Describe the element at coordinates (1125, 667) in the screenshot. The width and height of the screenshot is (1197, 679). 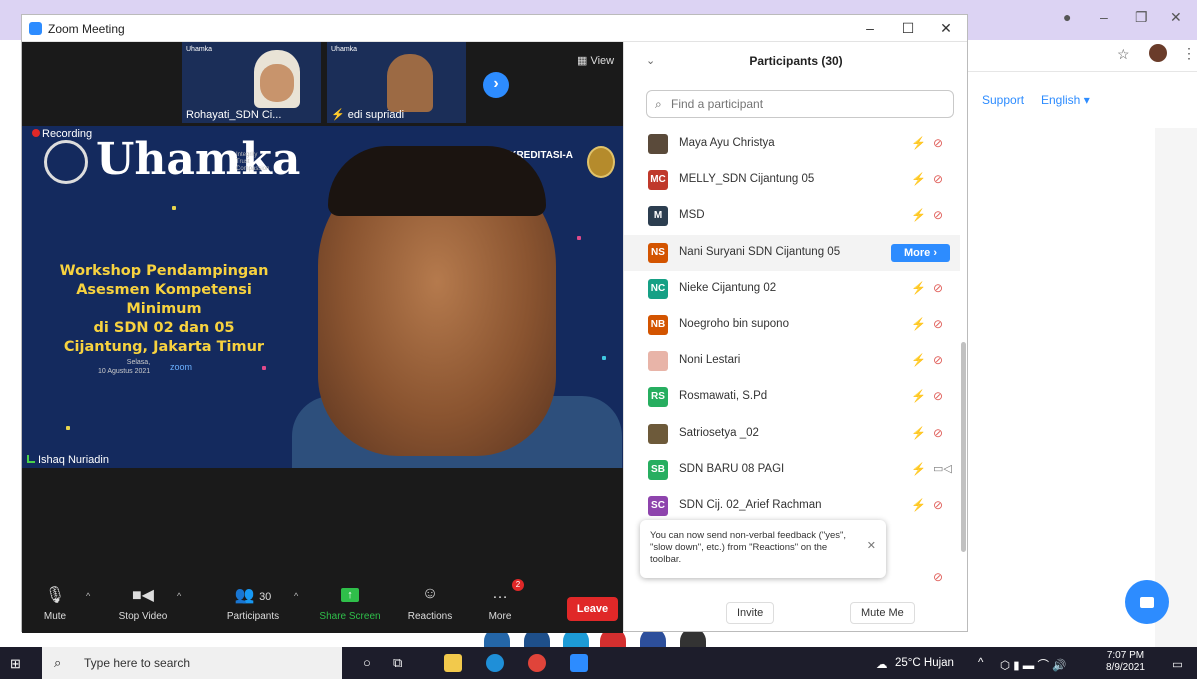
I see `clock-date: 8/9/2021` at that location.